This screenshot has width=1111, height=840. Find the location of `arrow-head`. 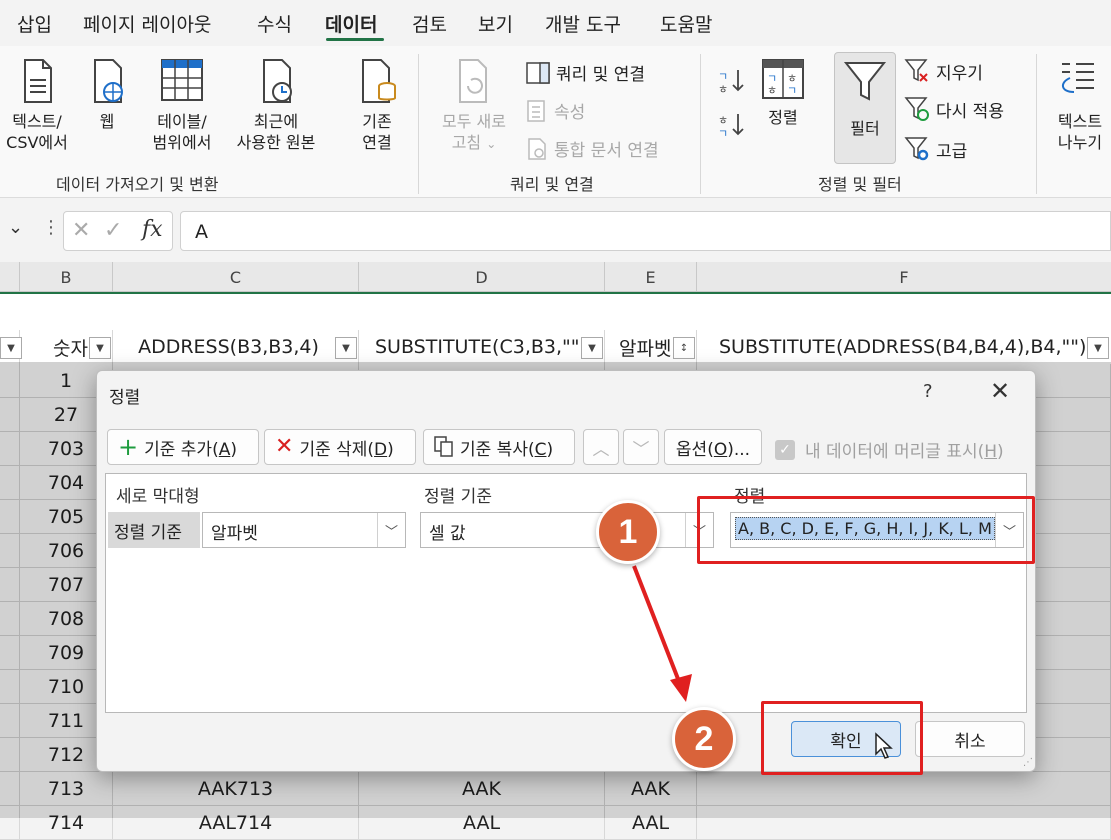

arrow-head is located at coordinates (681, 688).